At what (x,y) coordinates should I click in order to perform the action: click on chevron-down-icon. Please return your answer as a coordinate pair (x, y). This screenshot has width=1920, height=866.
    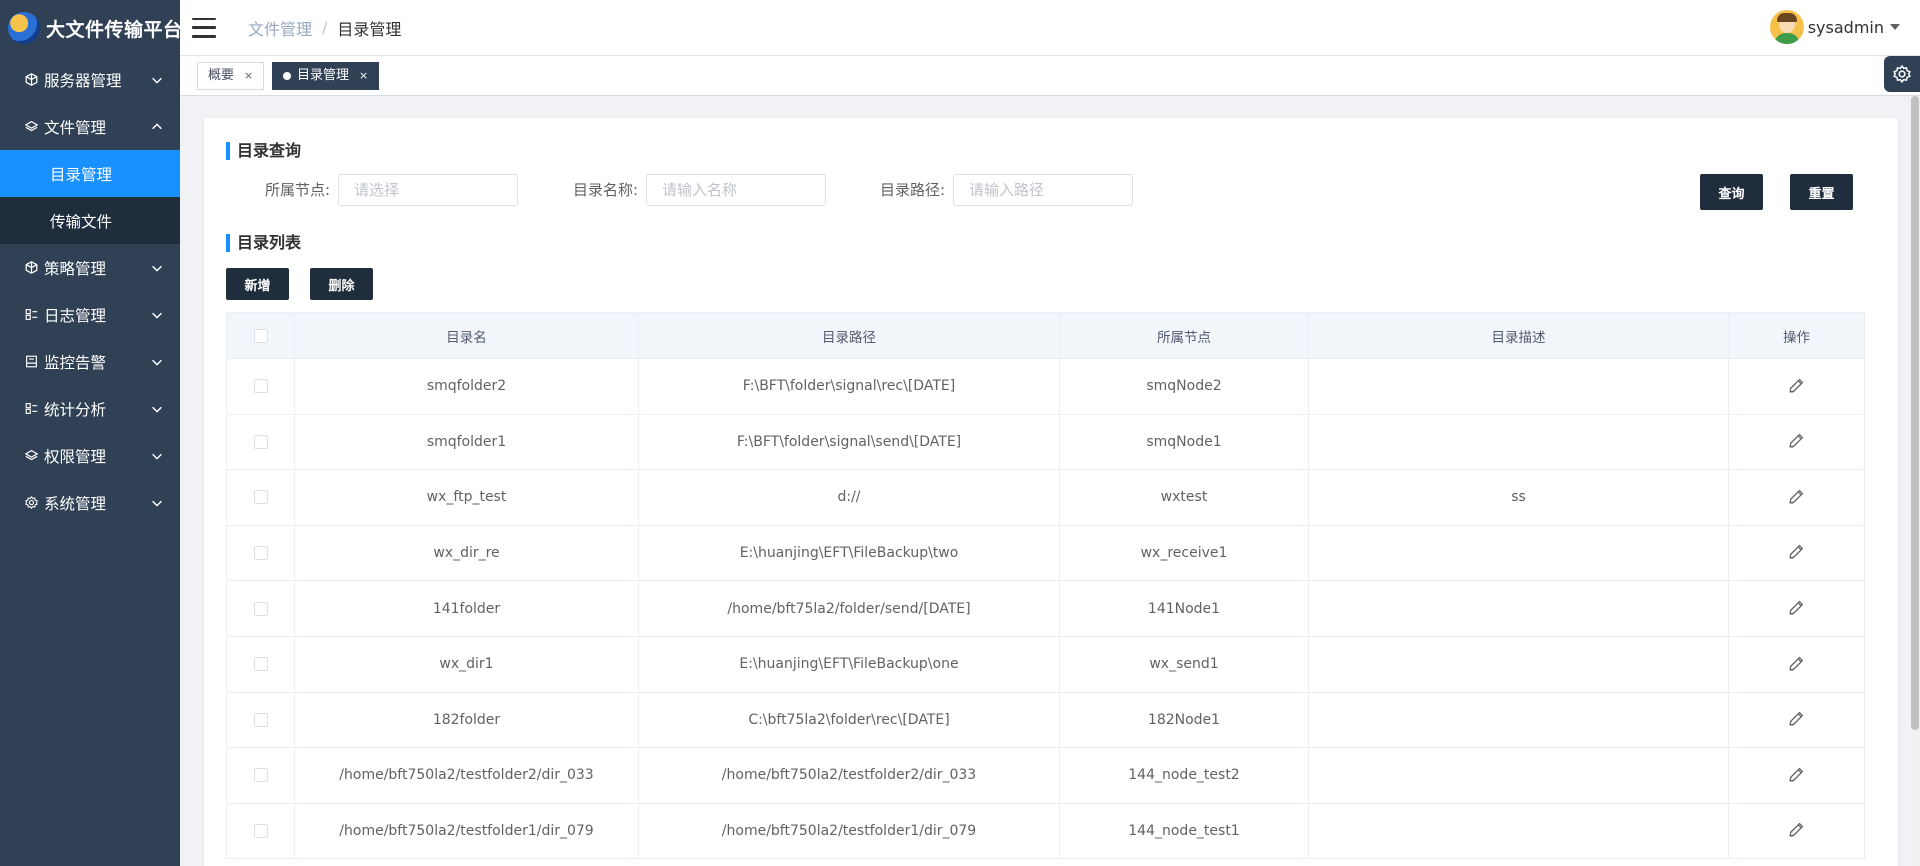
    Looking at the image, I should click on (157, 503).